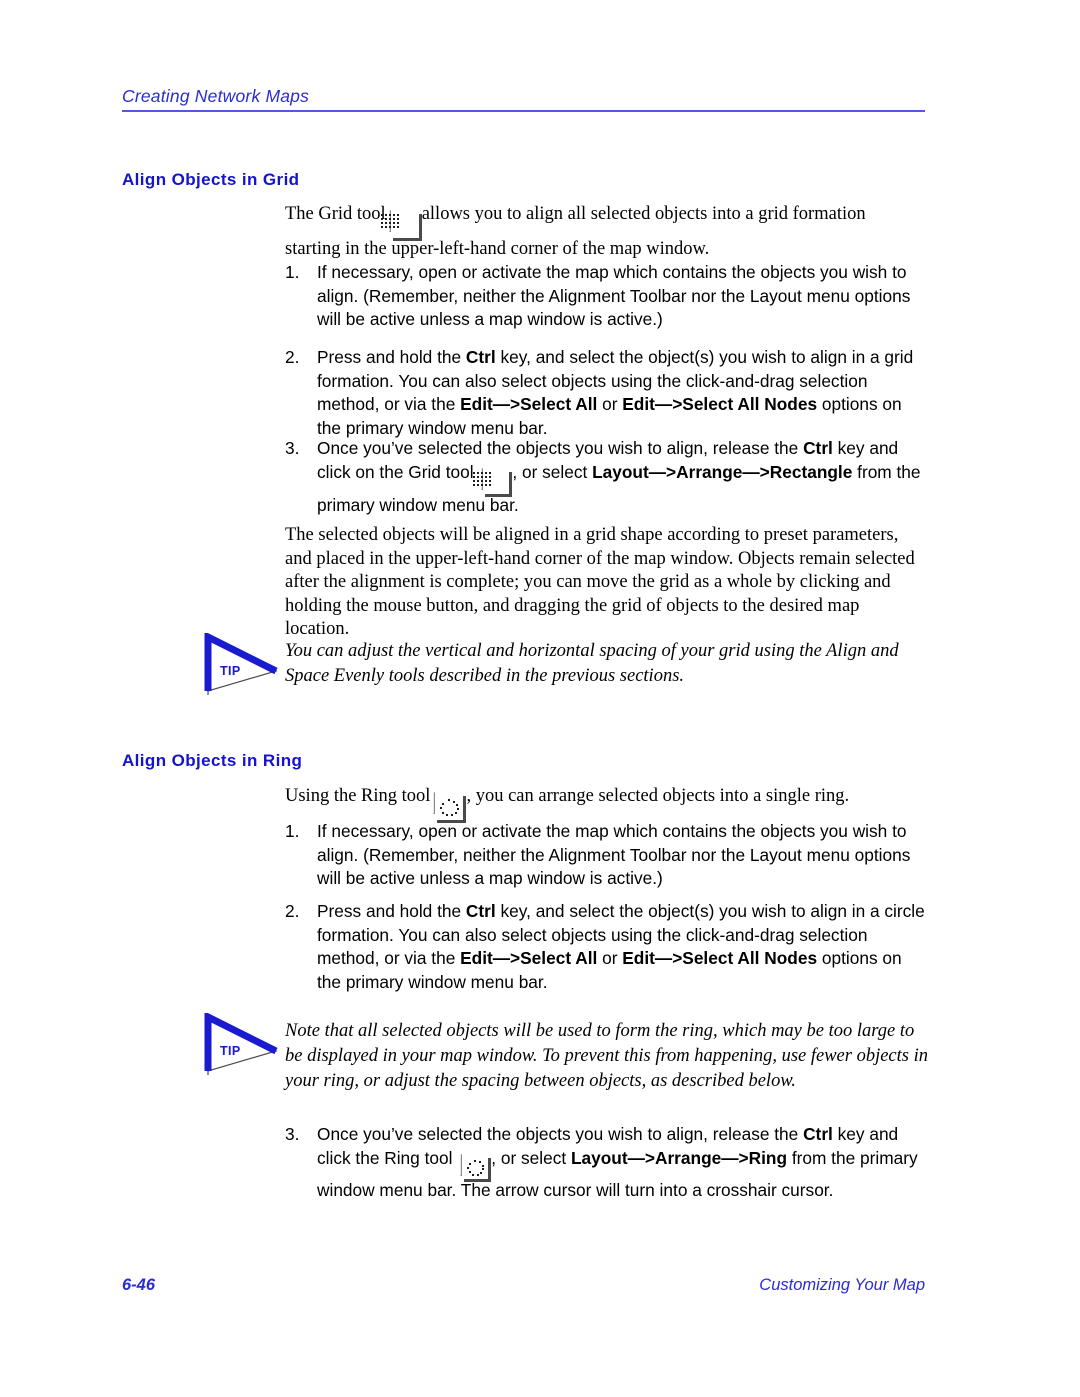 This screenshot has width=1080, height=1397. Describe the element at coordinates (722, 471) in the screenshot. I see `step-bold-run: Layout—>Arrange—>Rectangle` at that location.